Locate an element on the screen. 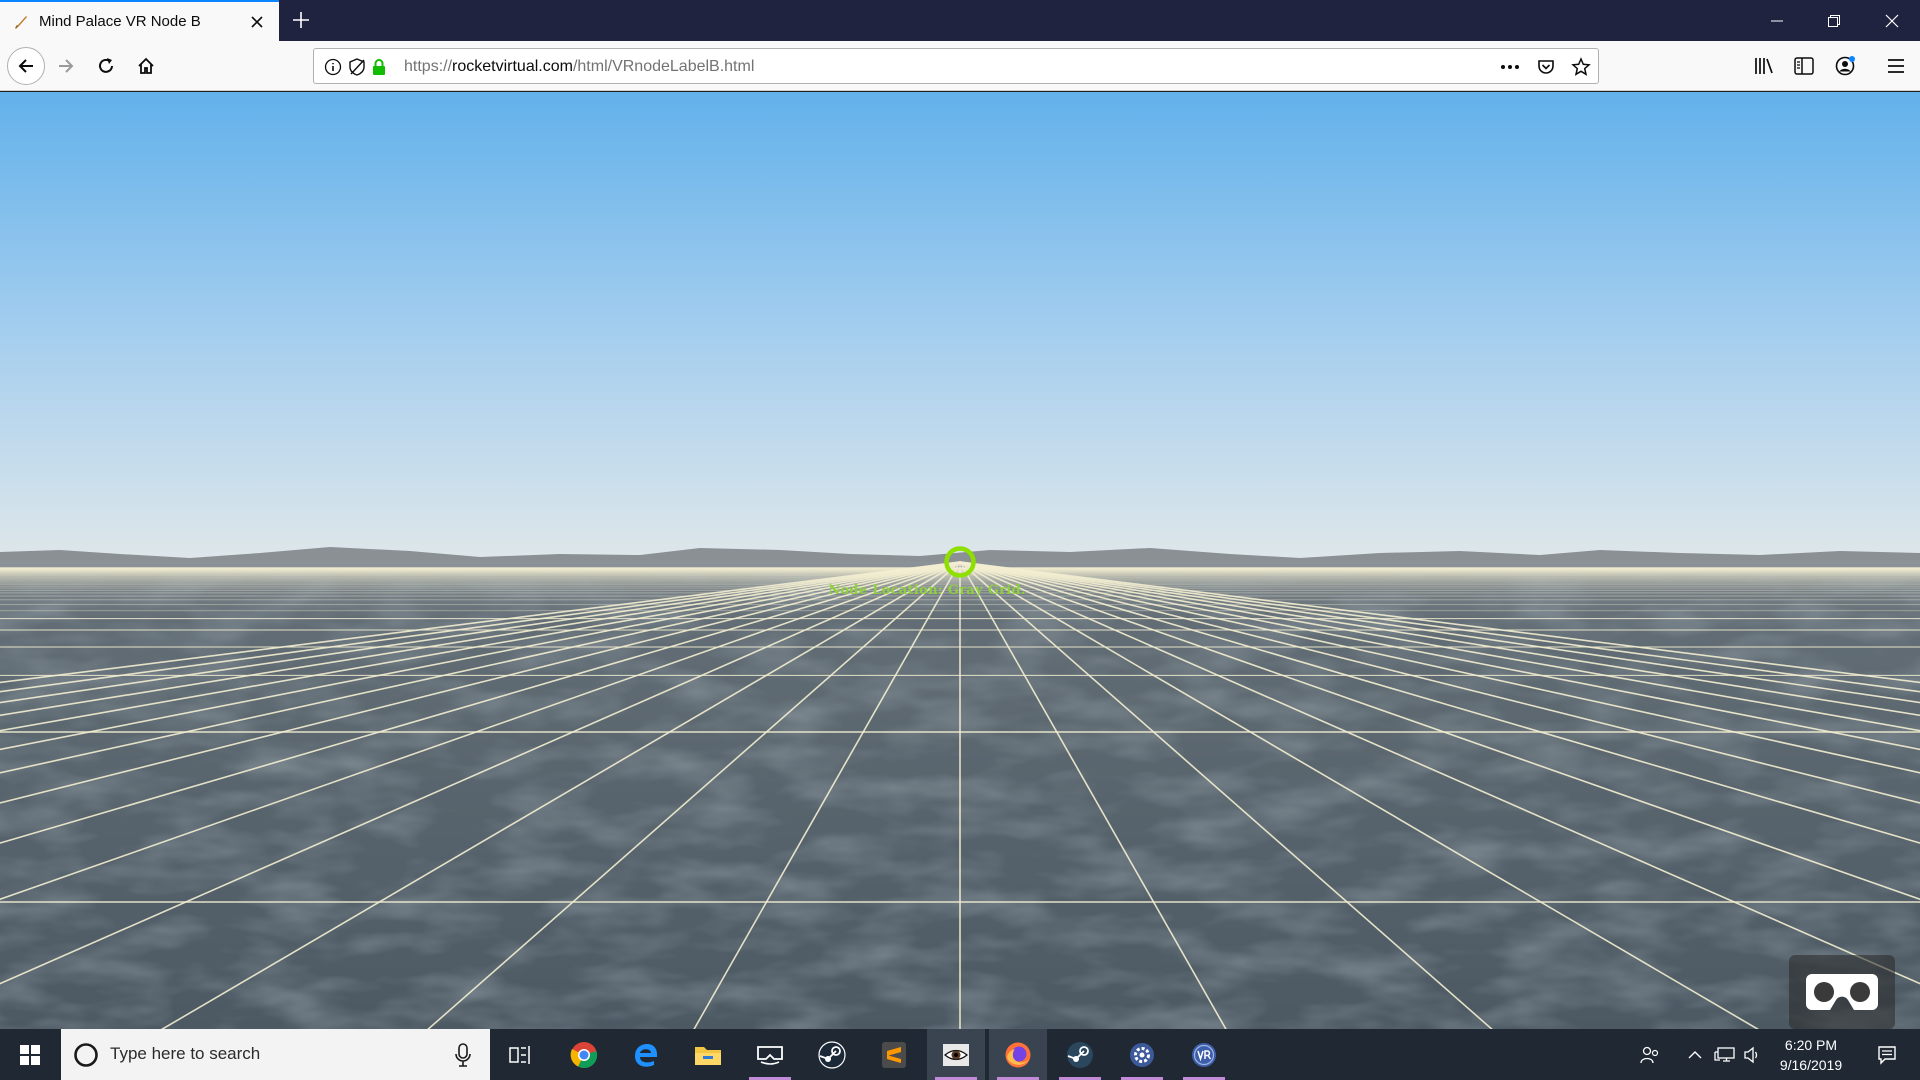 The image size is (1920, 1080). speaker-icon is located at coordinates (1751, 1054).